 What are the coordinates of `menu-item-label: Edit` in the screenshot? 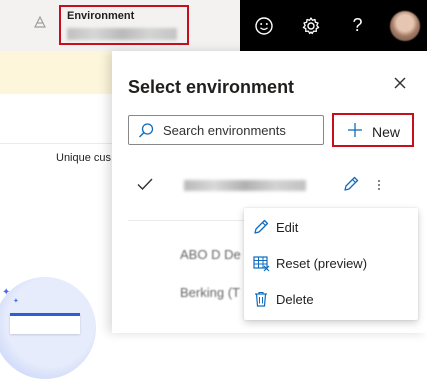 It's located at (287, 227).